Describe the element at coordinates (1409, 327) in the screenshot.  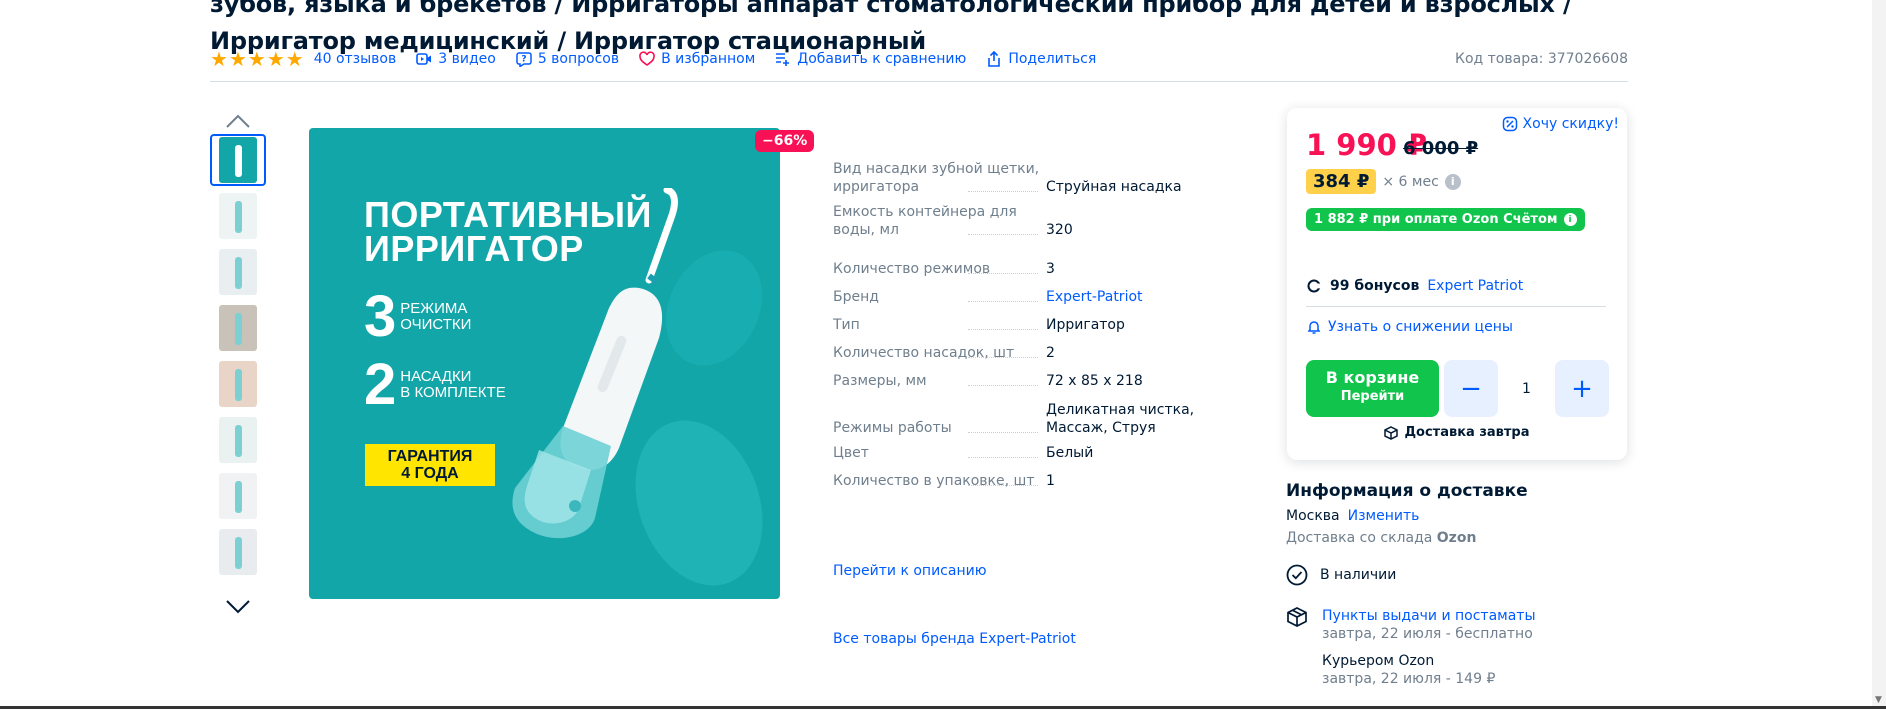
I see `price-drop-notify-link: Узнать о снижении цены` at that location.